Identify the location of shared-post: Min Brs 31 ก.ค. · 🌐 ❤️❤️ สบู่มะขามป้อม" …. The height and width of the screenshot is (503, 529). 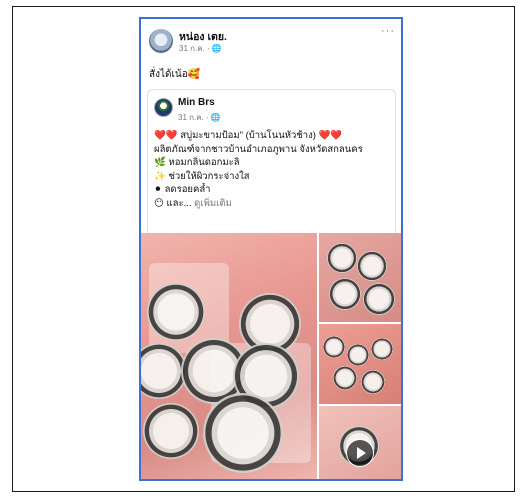
(271, 162).